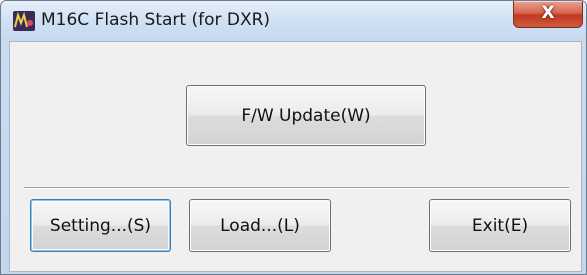 The image size is (587, 275). Describe the element at coordinates (156, 20) in the screenshot. I see `window-title: M16C Flash Start (for DXR)` at that location.